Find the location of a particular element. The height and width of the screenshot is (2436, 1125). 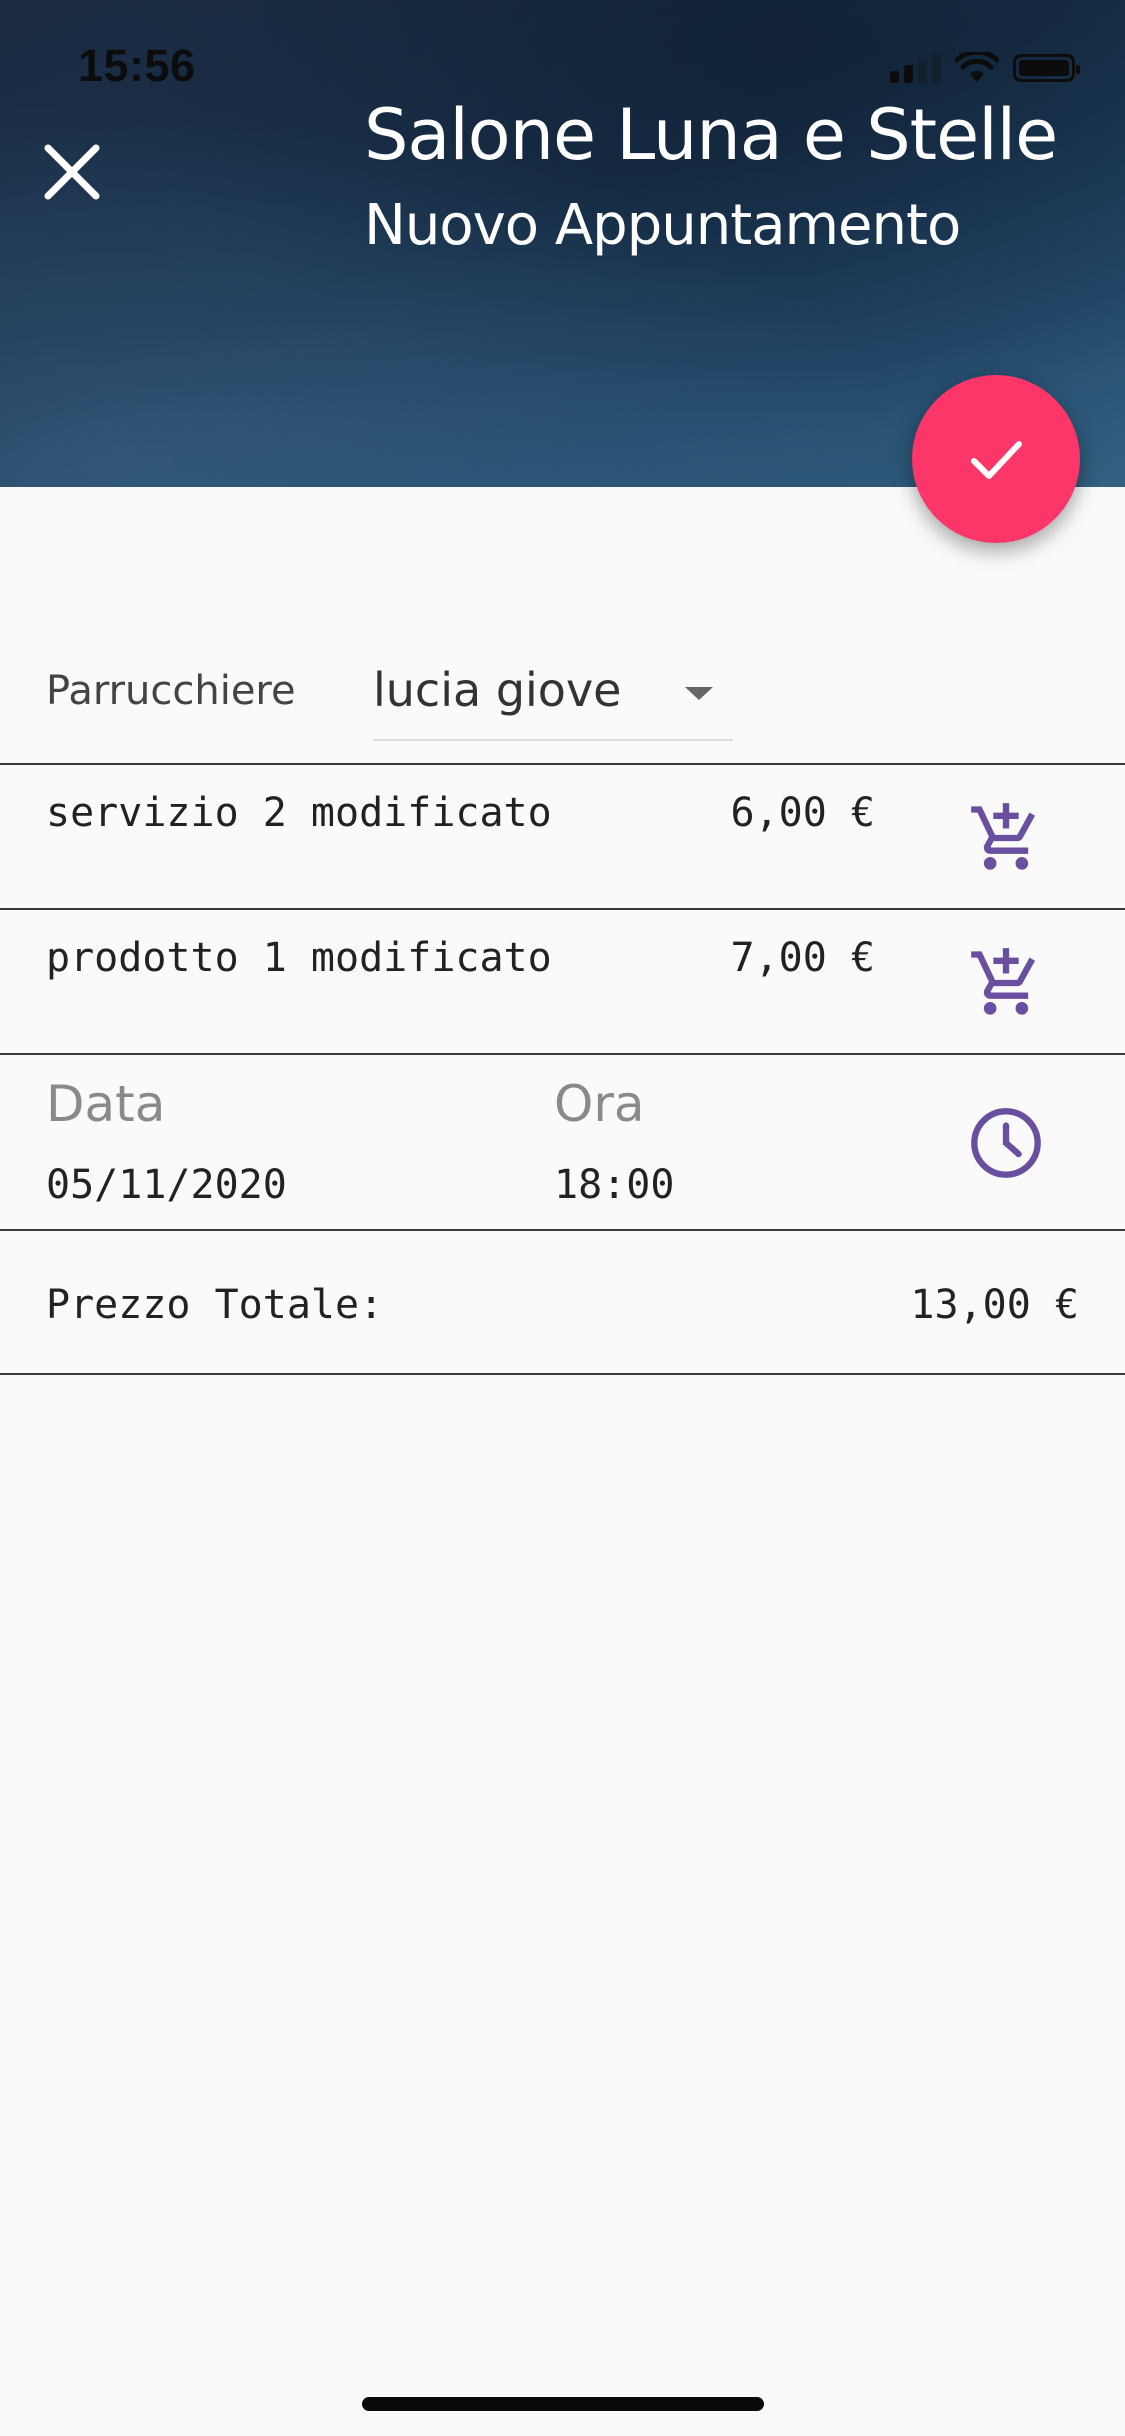

time-label: Ora is located at coordinates (599, 1104).